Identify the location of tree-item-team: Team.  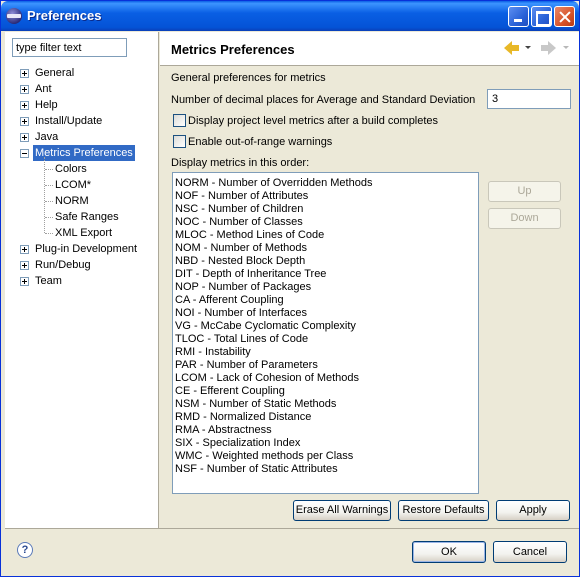
(82, 281).